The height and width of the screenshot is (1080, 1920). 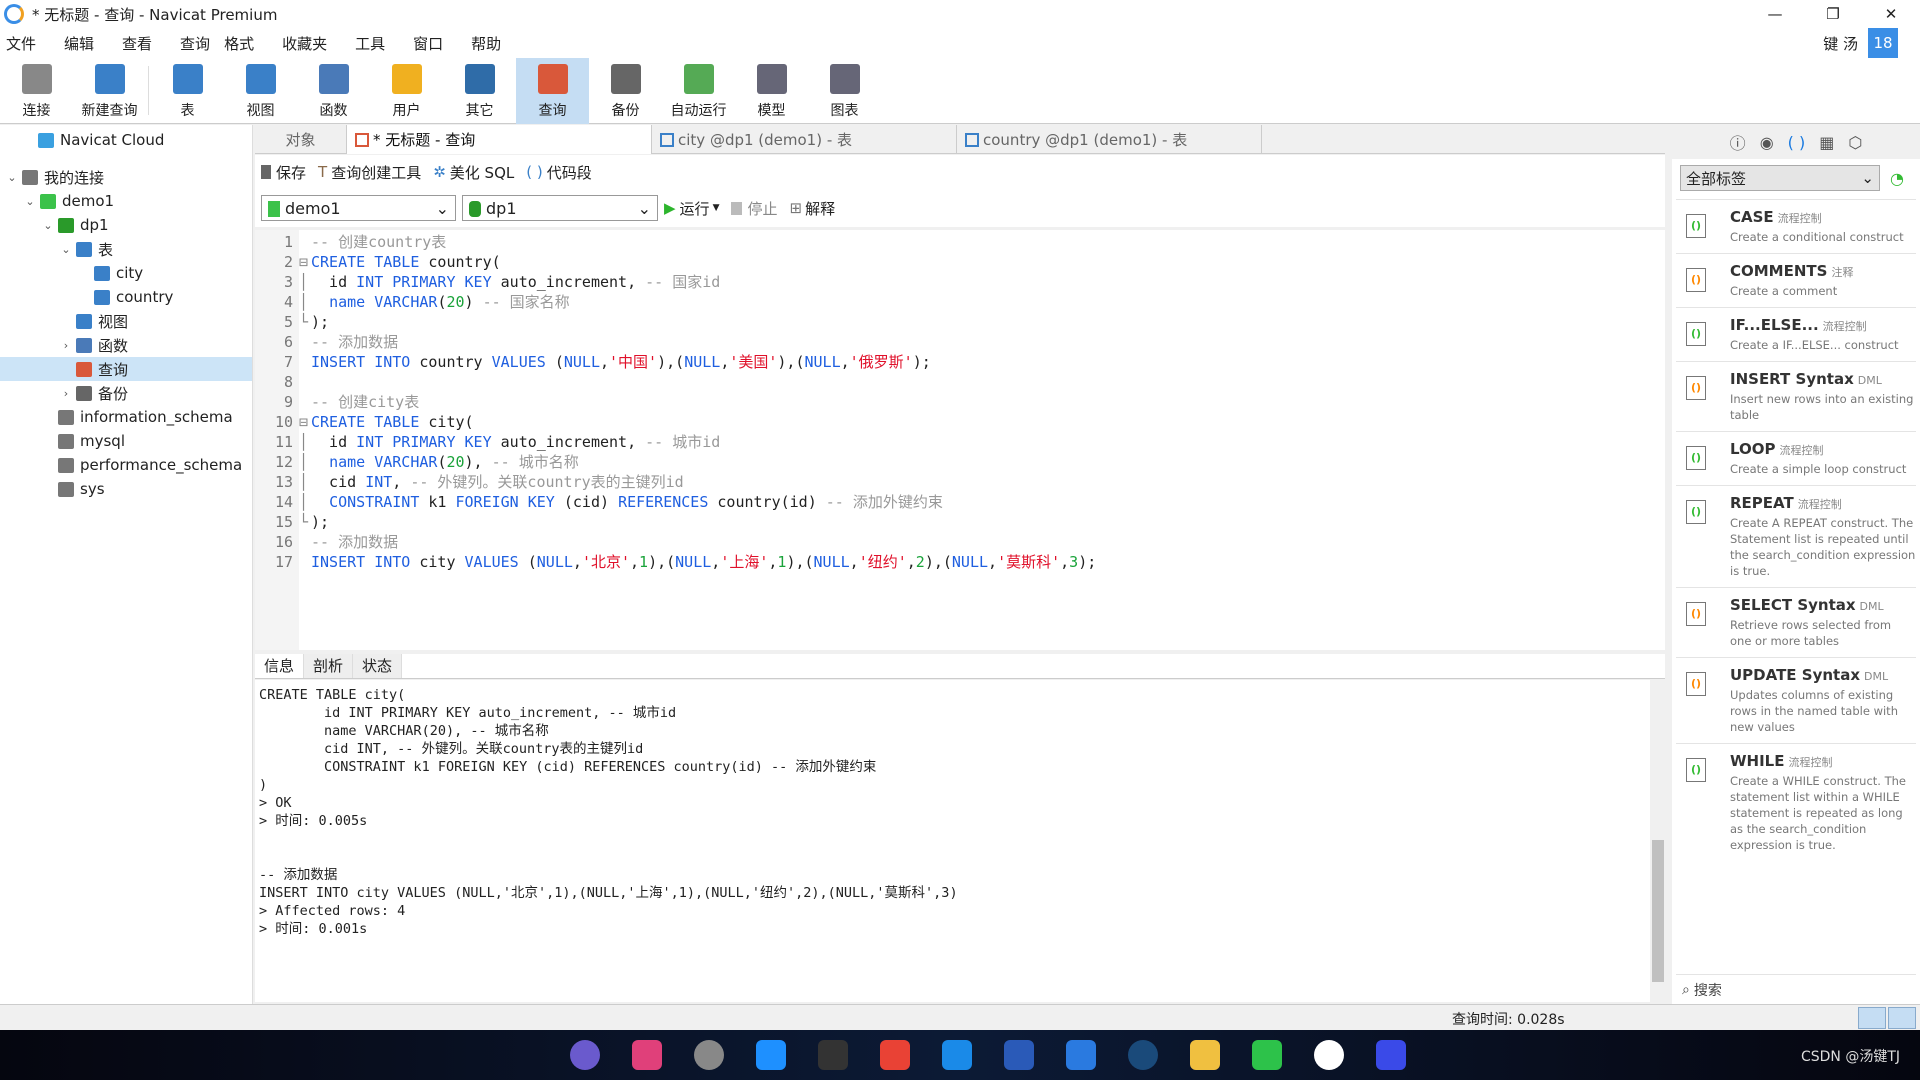 What do you see at coordinates (1826, 142) in the screenshot?
I see `grid-icon: ▦` at bounding box center [1826, 142].